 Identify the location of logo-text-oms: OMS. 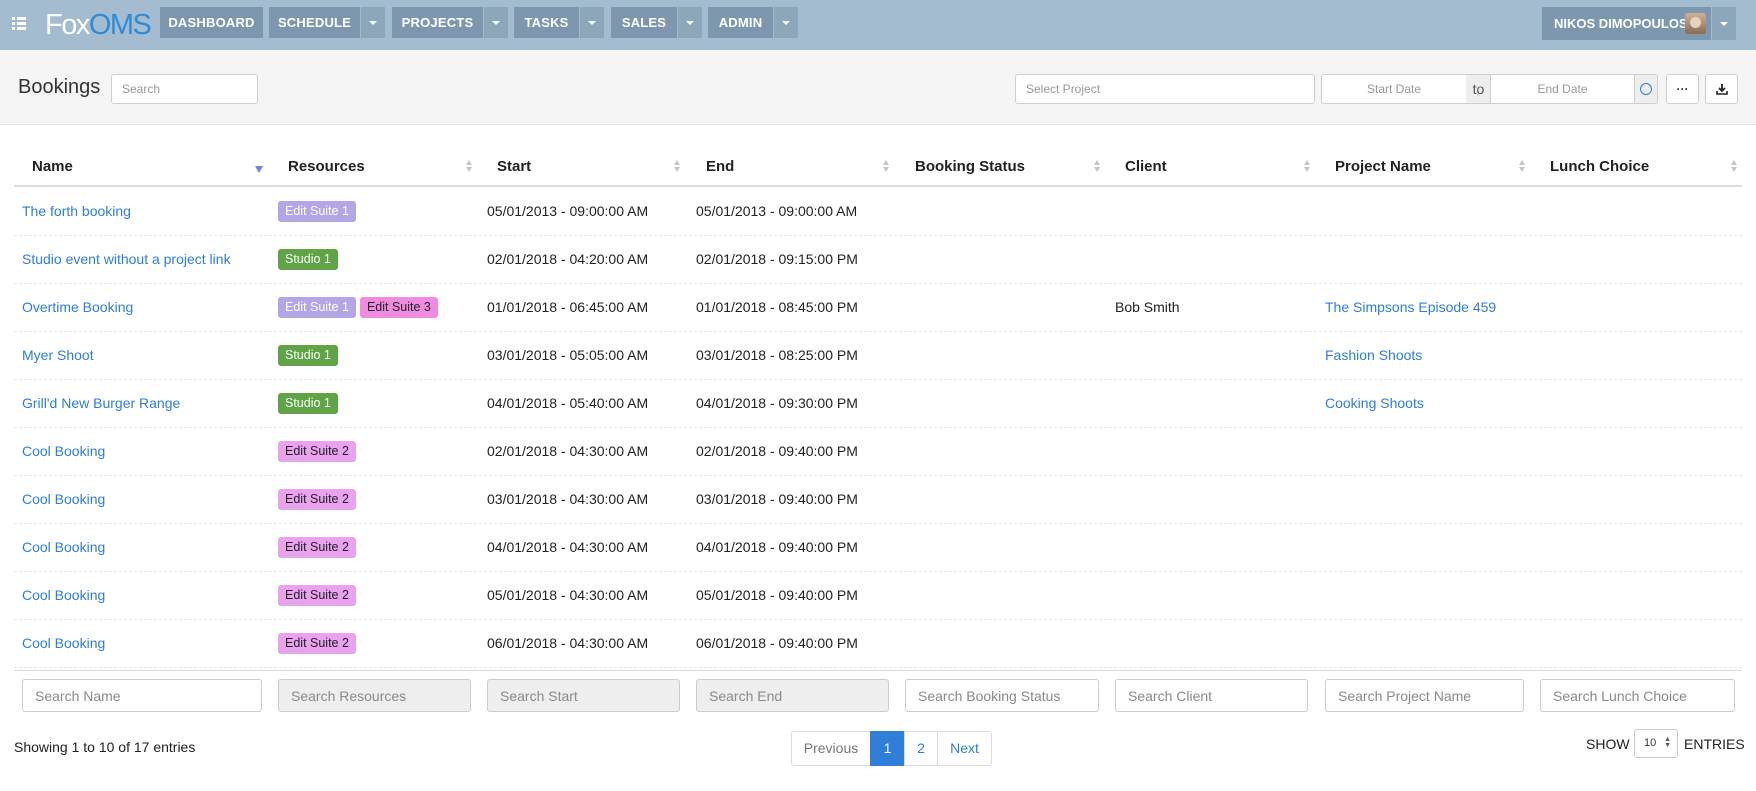
(120, 25).